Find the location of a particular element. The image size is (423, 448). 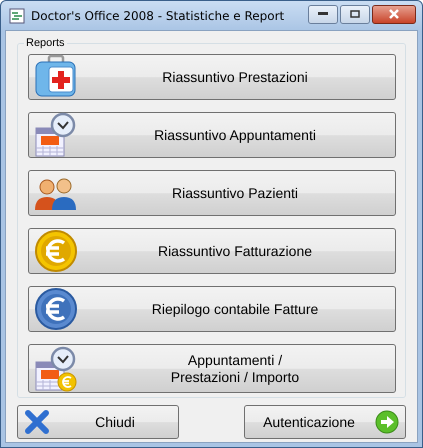

app-icon is located at coordinates (17, 16).